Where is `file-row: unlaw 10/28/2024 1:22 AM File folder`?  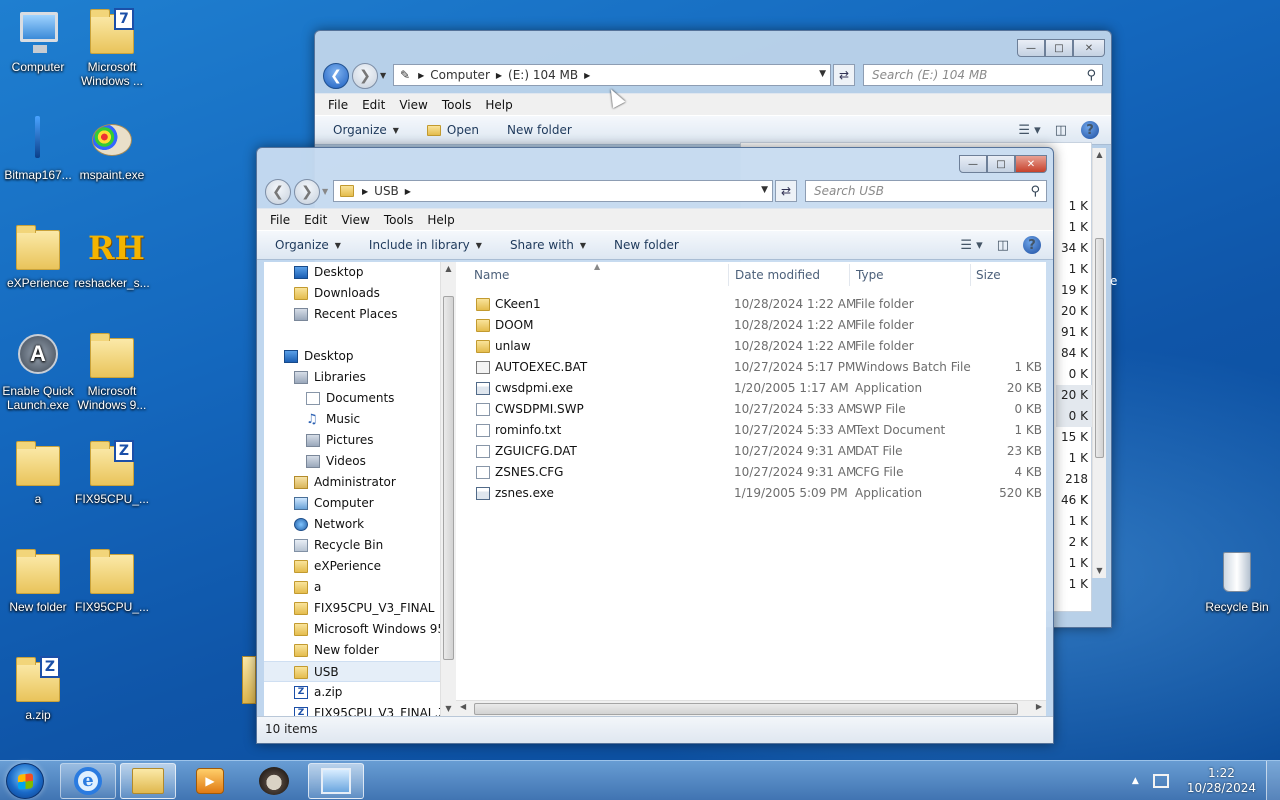 file-row: unlaw 10/28/2024 1:22 AM File folder is located at coordinates (759, 346).